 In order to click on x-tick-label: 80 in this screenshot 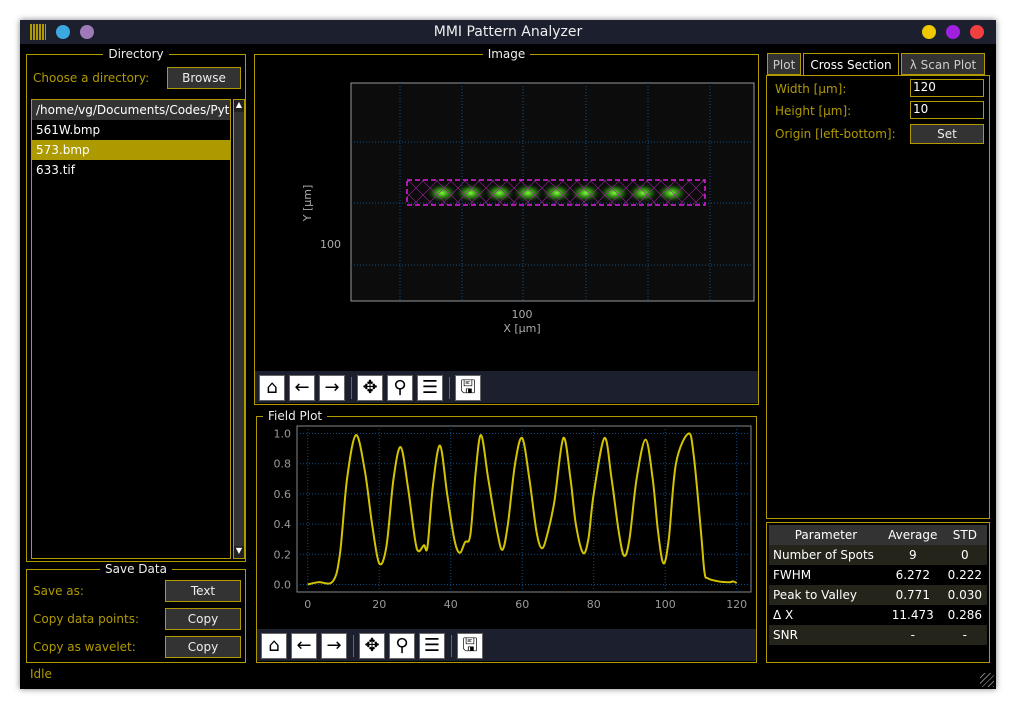, I will do `click(594, 604)`.